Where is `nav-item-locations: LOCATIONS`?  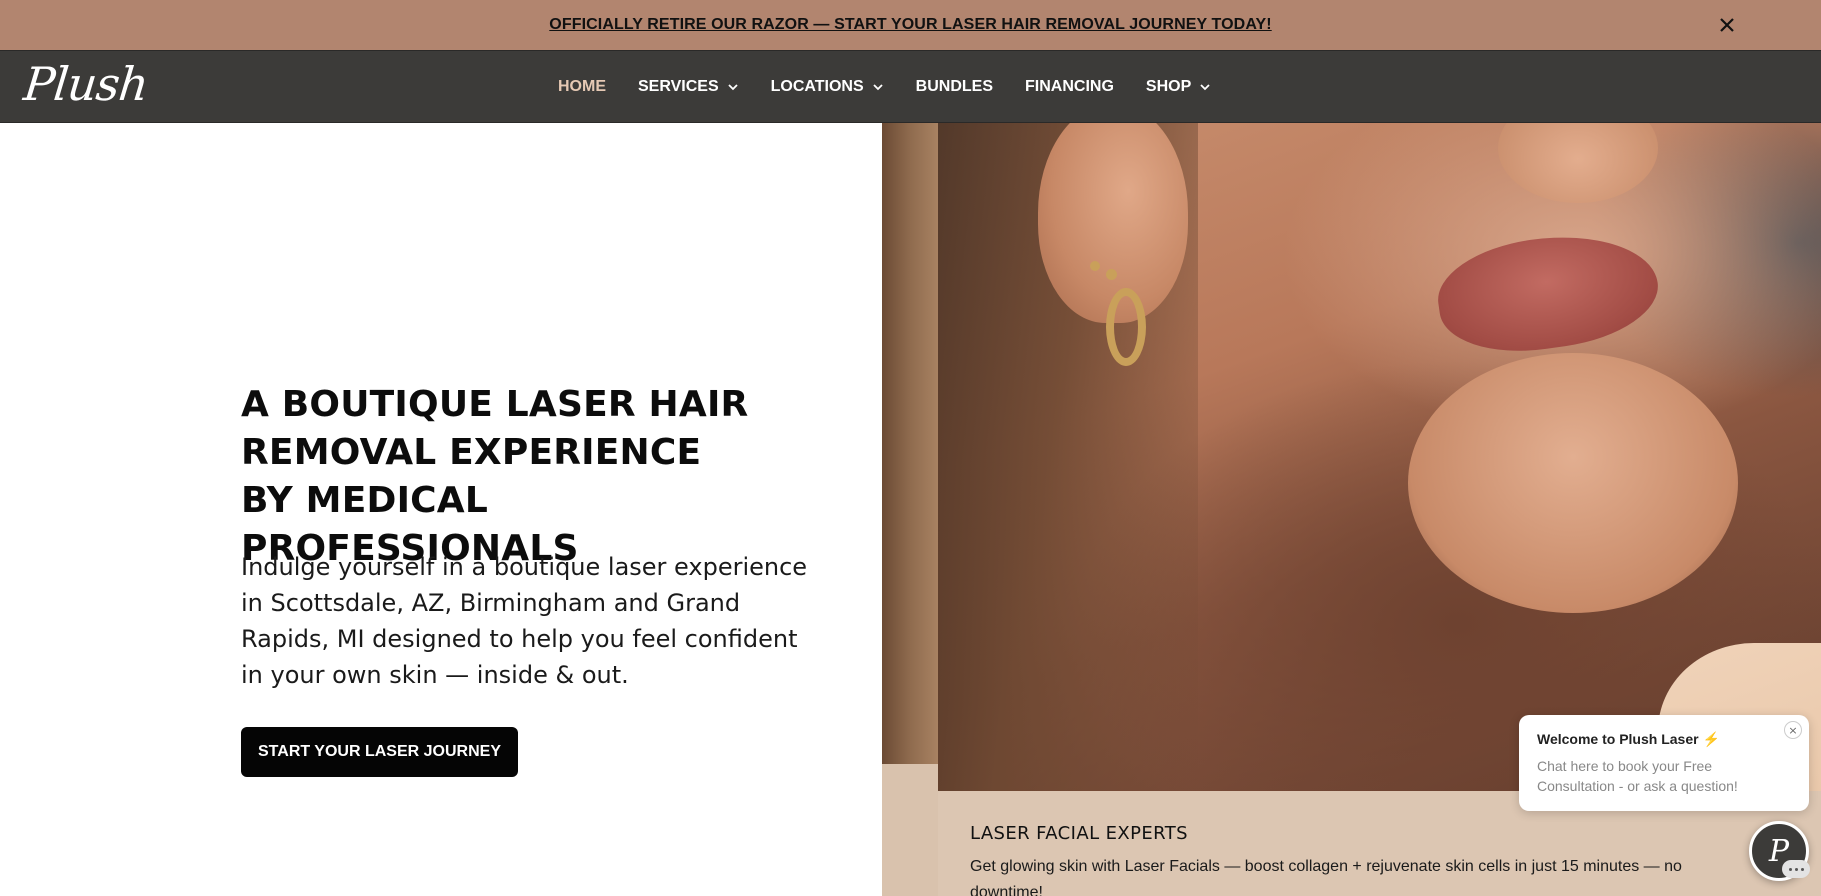
nav-item-locations: LOCATIONS is located at coordinates (827, 87).